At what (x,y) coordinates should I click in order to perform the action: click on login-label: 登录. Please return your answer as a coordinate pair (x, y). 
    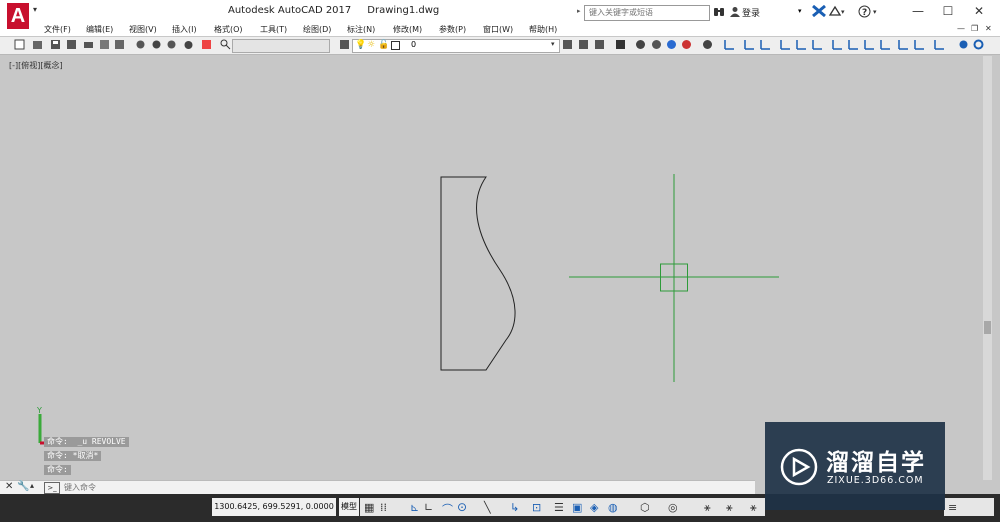
    Looking at the image, I should click on (751, 12).